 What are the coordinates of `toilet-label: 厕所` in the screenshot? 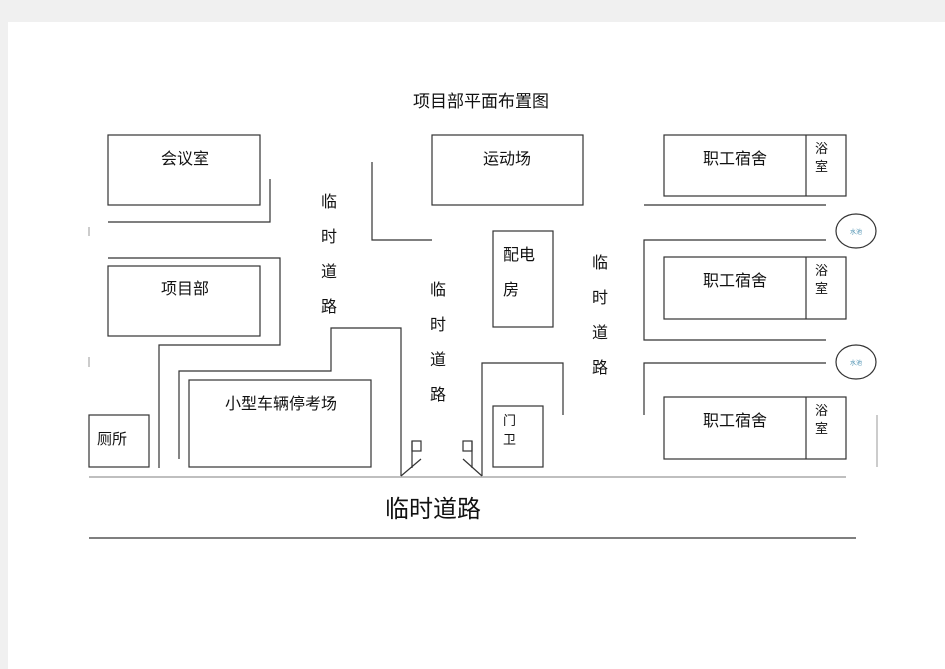 It's located at (112, 439).